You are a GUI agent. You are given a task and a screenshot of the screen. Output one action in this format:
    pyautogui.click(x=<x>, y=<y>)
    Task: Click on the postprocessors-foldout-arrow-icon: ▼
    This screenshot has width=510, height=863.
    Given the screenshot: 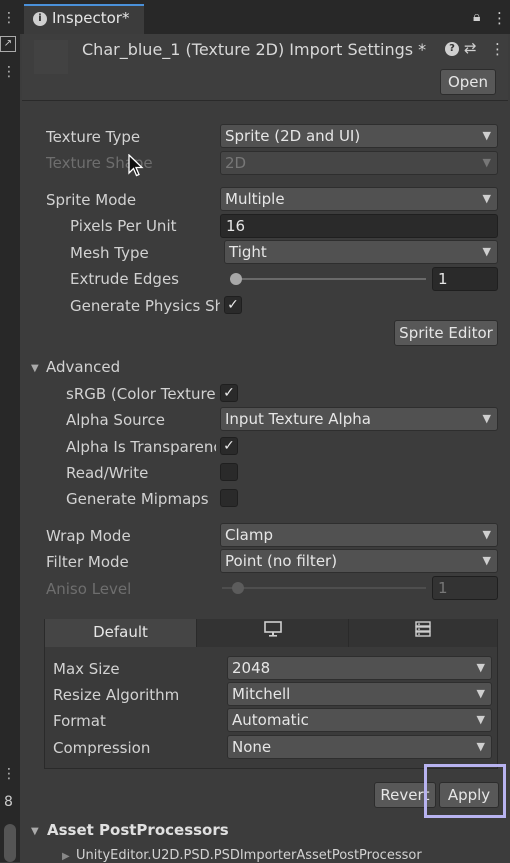 What is the action you would take?
    pyautogui.click(x=35, y=831)
    